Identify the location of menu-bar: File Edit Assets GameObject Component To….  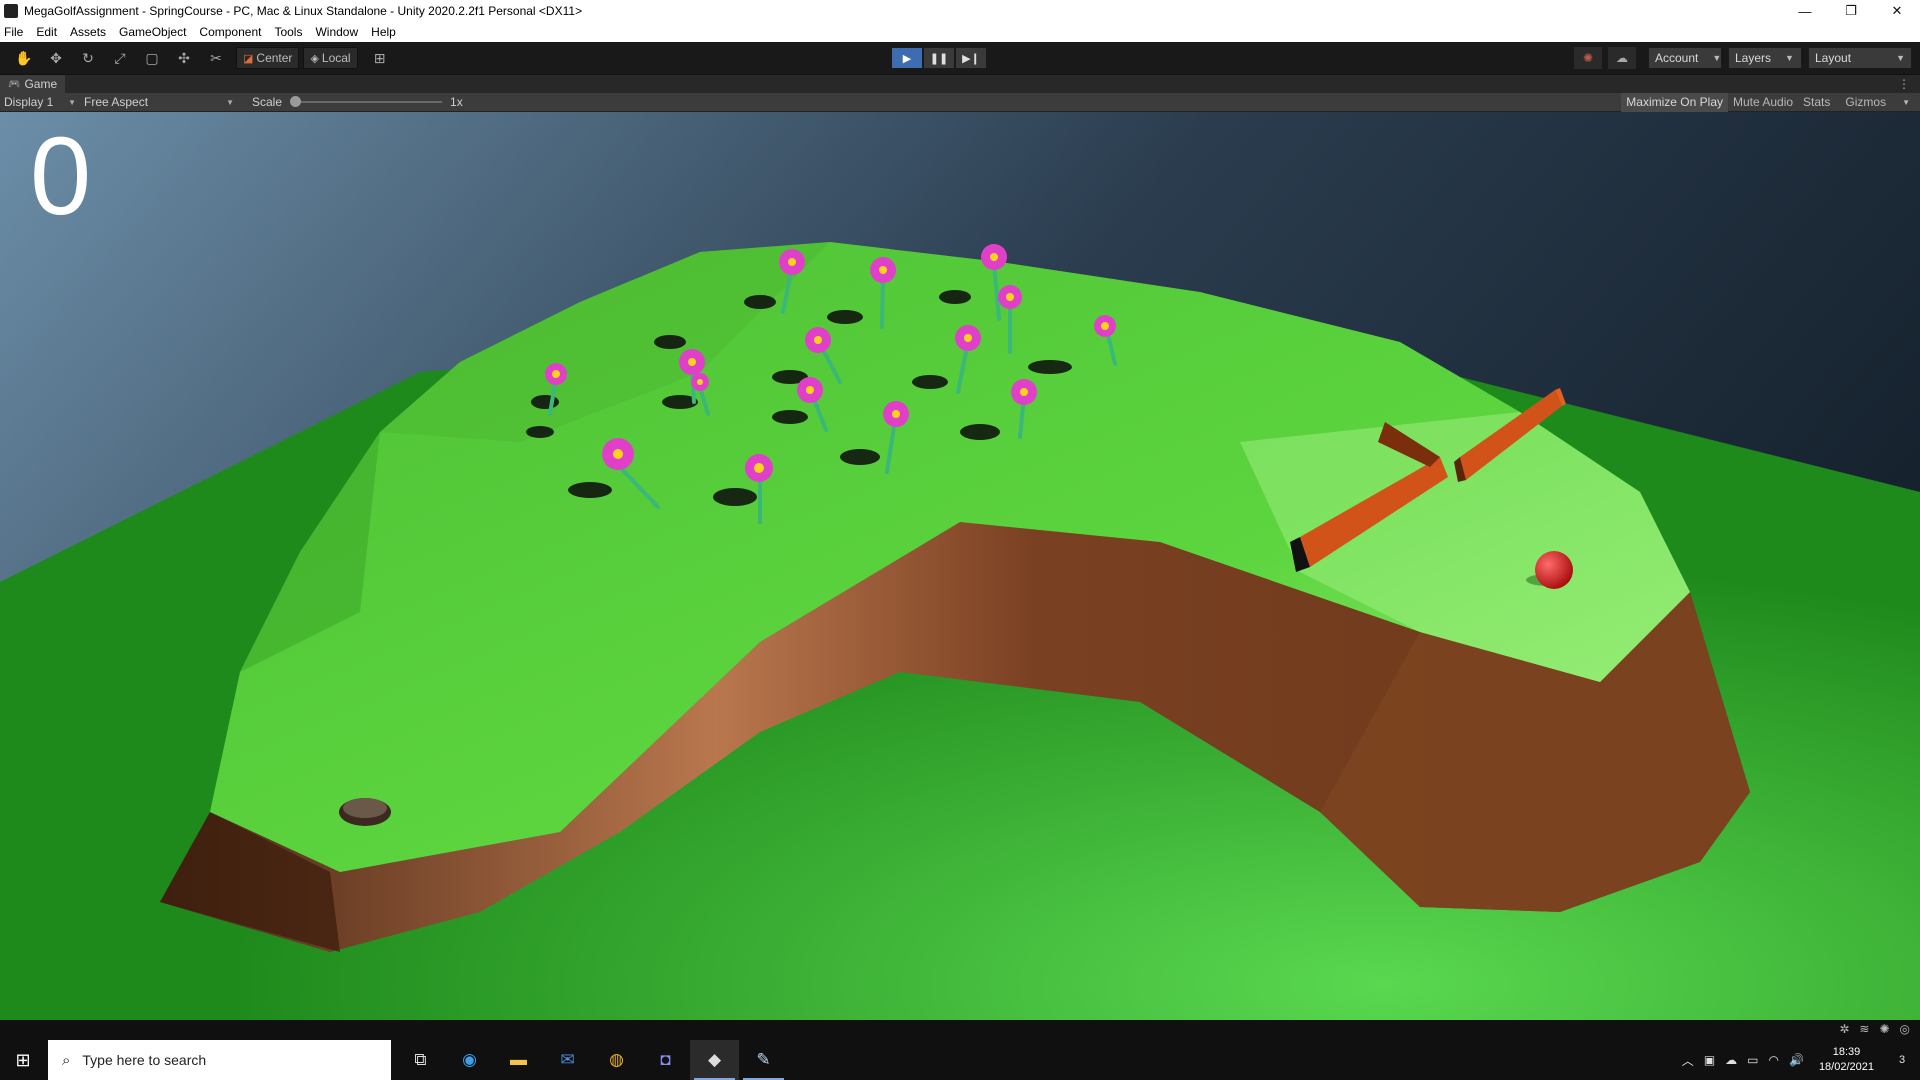
(960, 32).